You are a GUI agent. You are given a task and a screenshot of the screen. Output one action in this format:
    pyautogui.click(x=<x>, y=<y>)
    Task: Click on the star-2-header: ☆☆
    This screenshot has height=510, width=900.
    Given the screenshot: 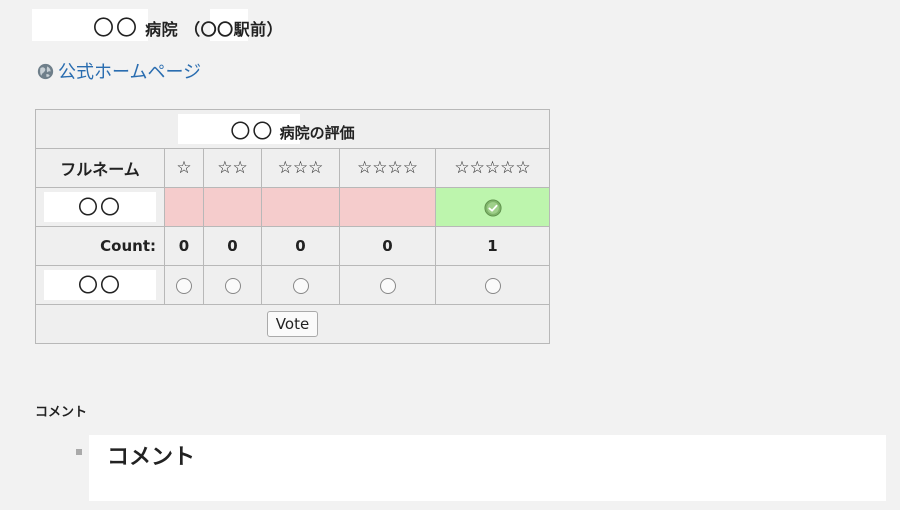 What is the action you would take?
    pyautogui.click(x=232, y=168)
    